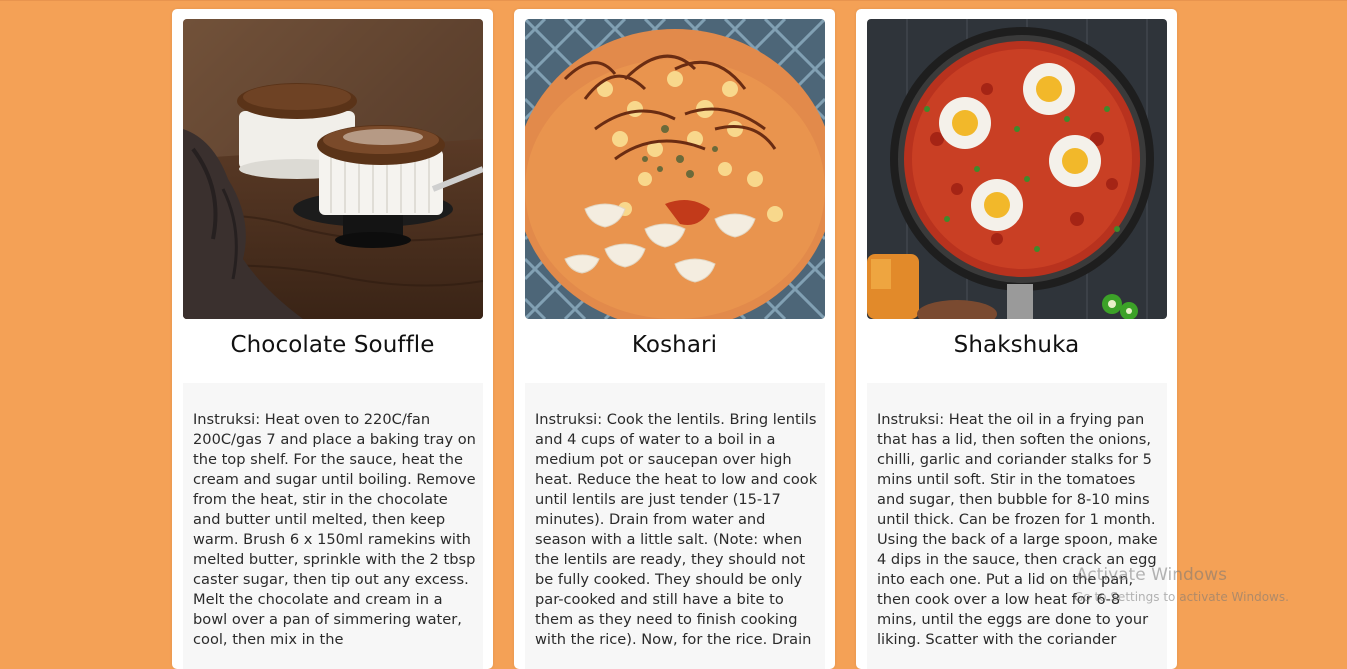 The height and width of the screenshot is (669, 1347). What do you see at coordinates (332, 345) in the screenshot?
I see `recipe-title: Chocolate Souffle` at bounding box center [332, 345].